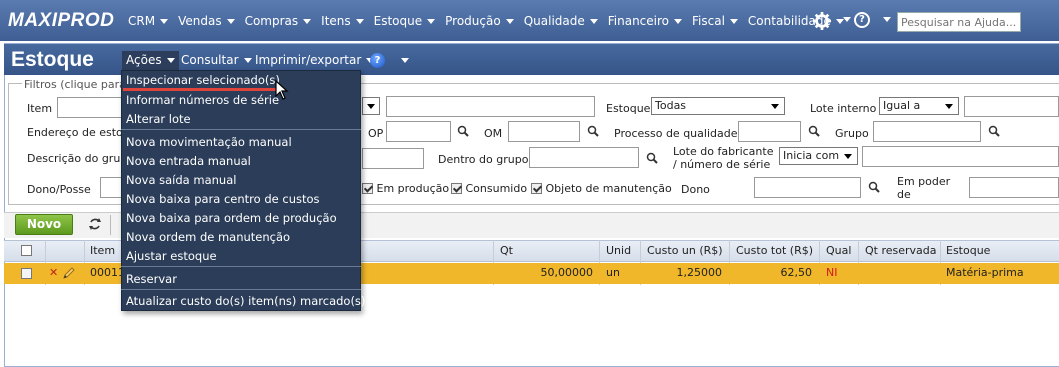  What do you see at coordinates (490, 106) in the screenshot?
I see `item-description-input` at bounding box center [490, 106].